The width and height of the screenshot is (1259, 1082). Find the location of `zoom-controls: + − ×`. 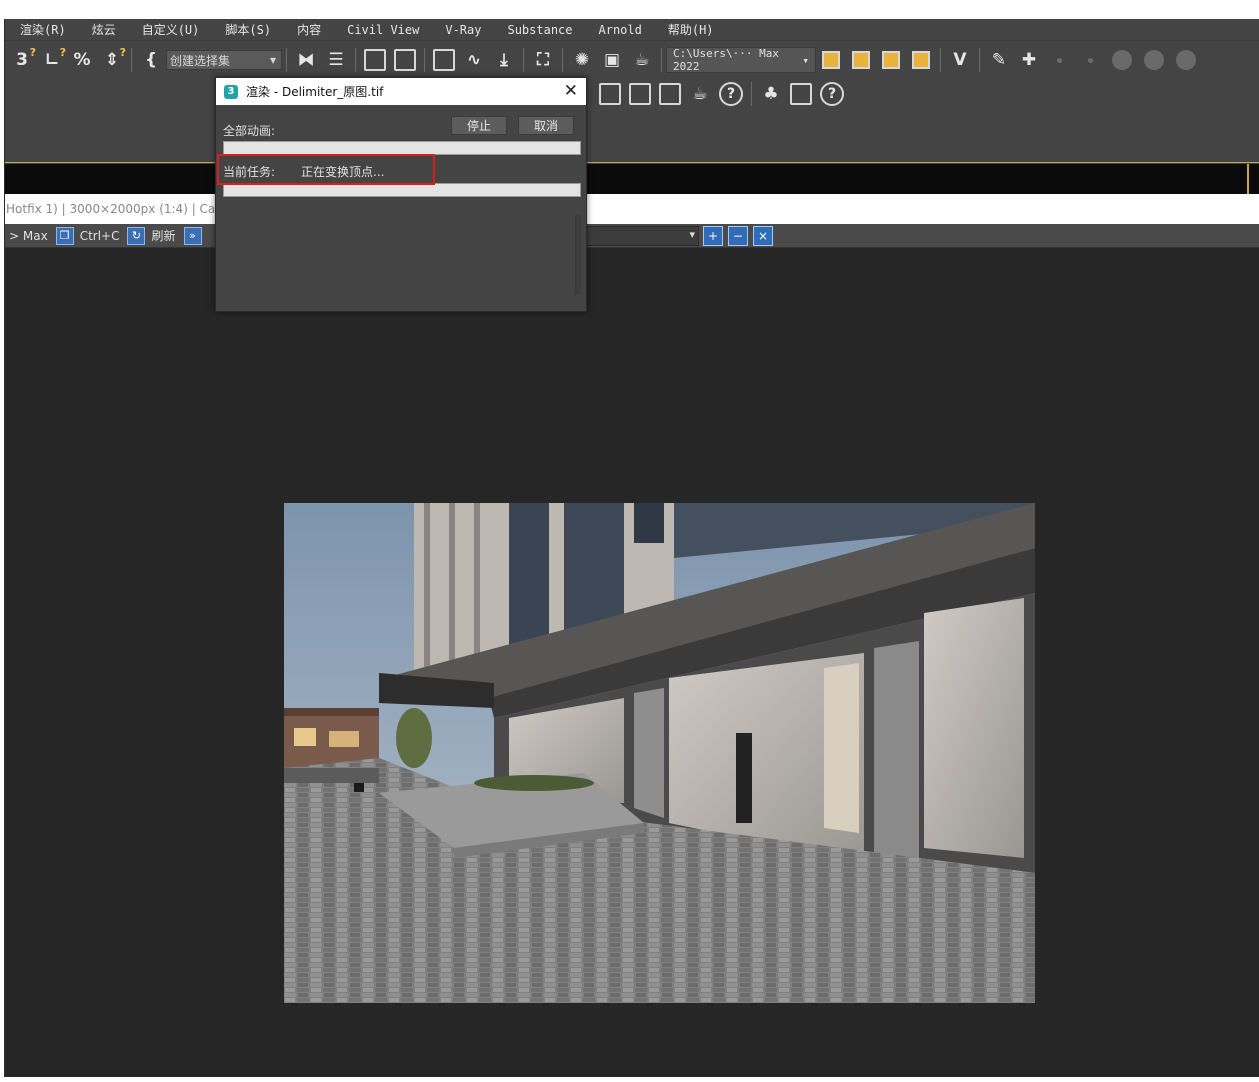

zoom-controls: + − × is located at coordinates (740, 236).